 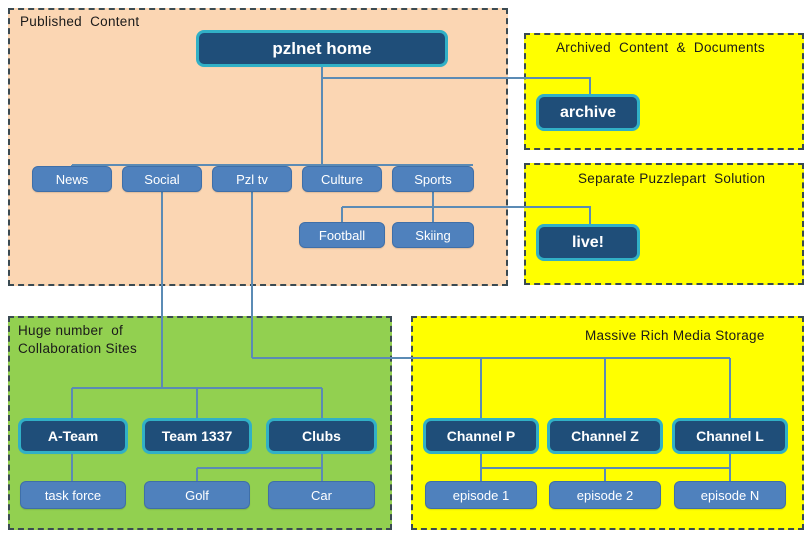 I want to click on node-football: Football, so click(x=342, y=235).